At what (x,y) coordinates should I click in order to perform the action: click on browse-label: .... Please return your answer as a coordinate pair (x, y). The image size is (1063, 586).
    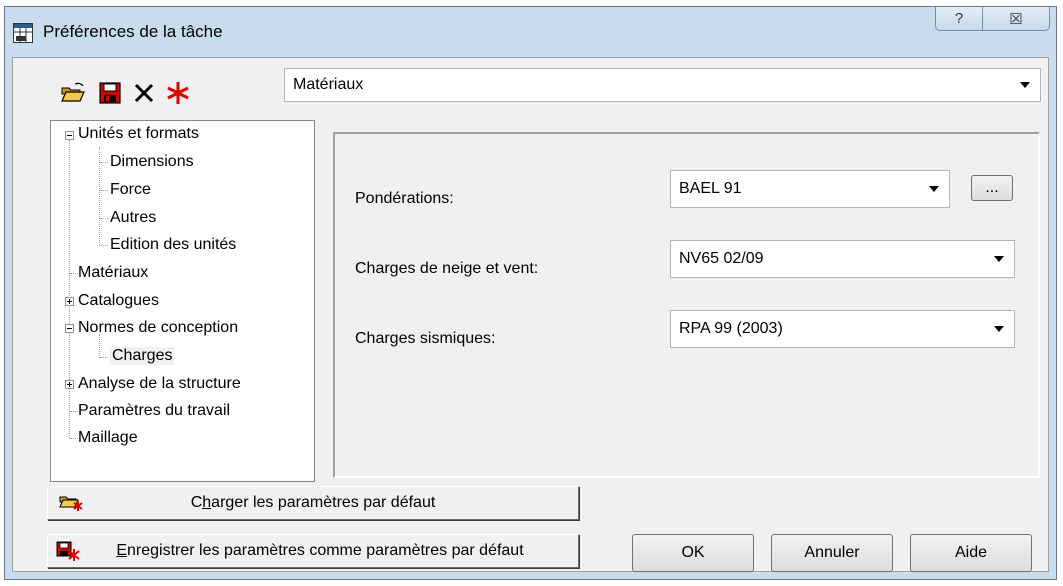
    Looking at the image, I should click on (992, 187).